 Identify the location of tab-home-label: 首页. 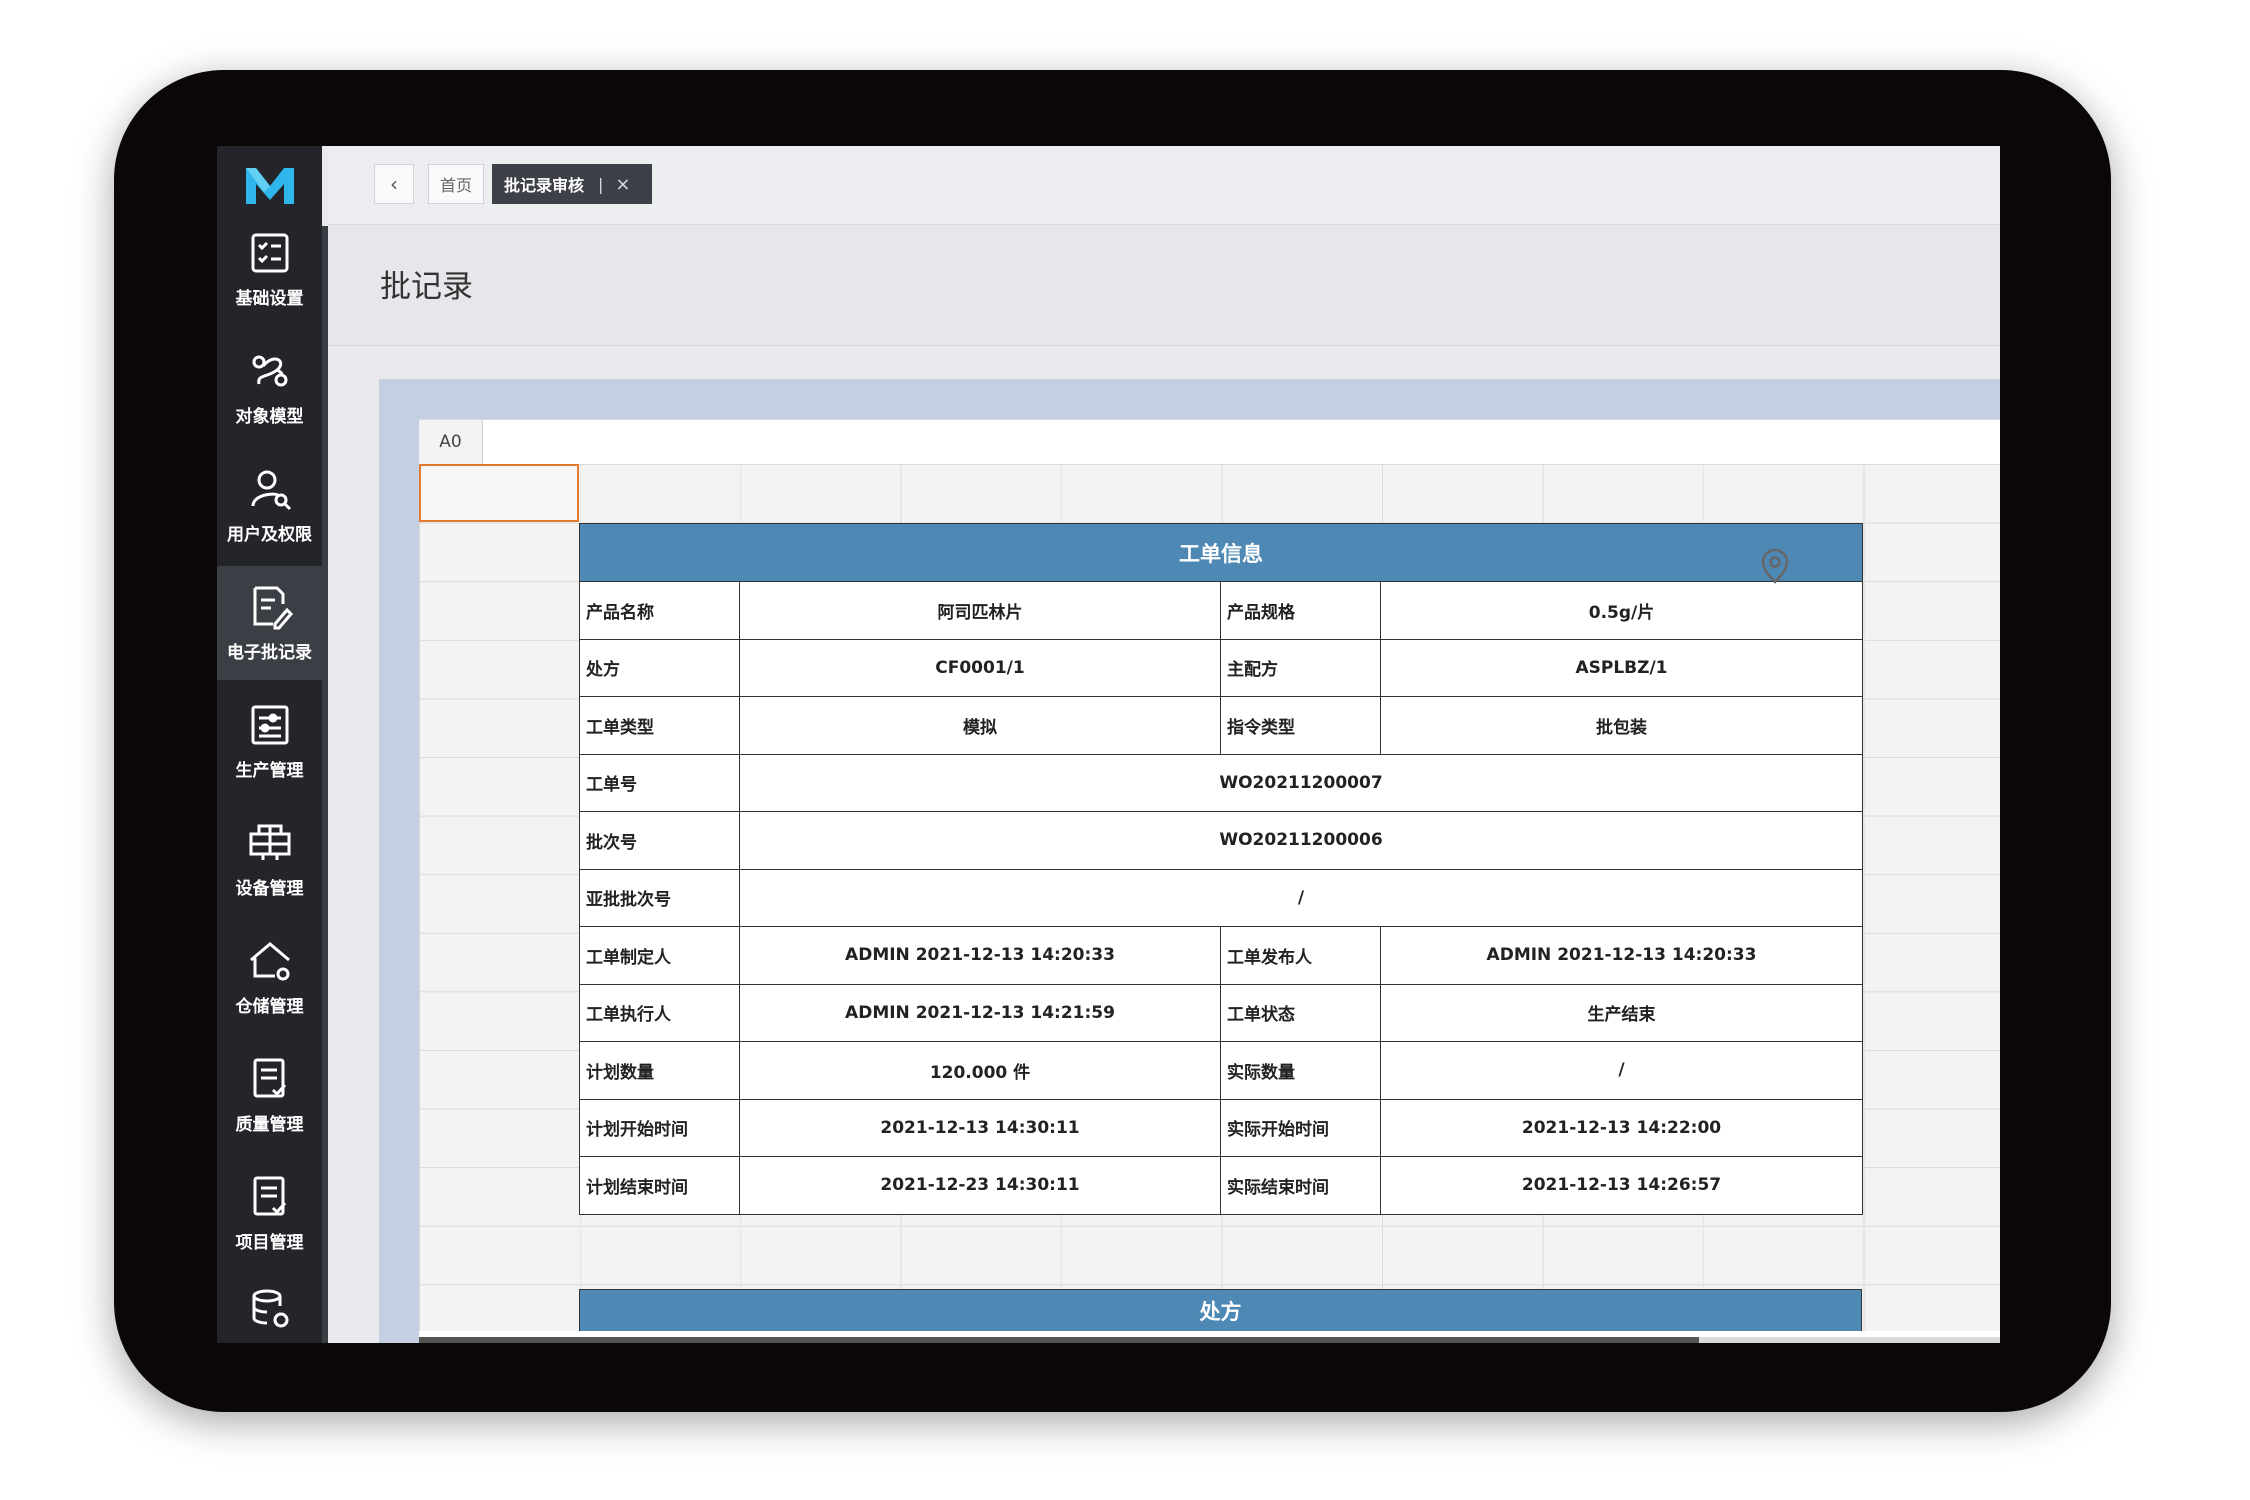
(455, 185).